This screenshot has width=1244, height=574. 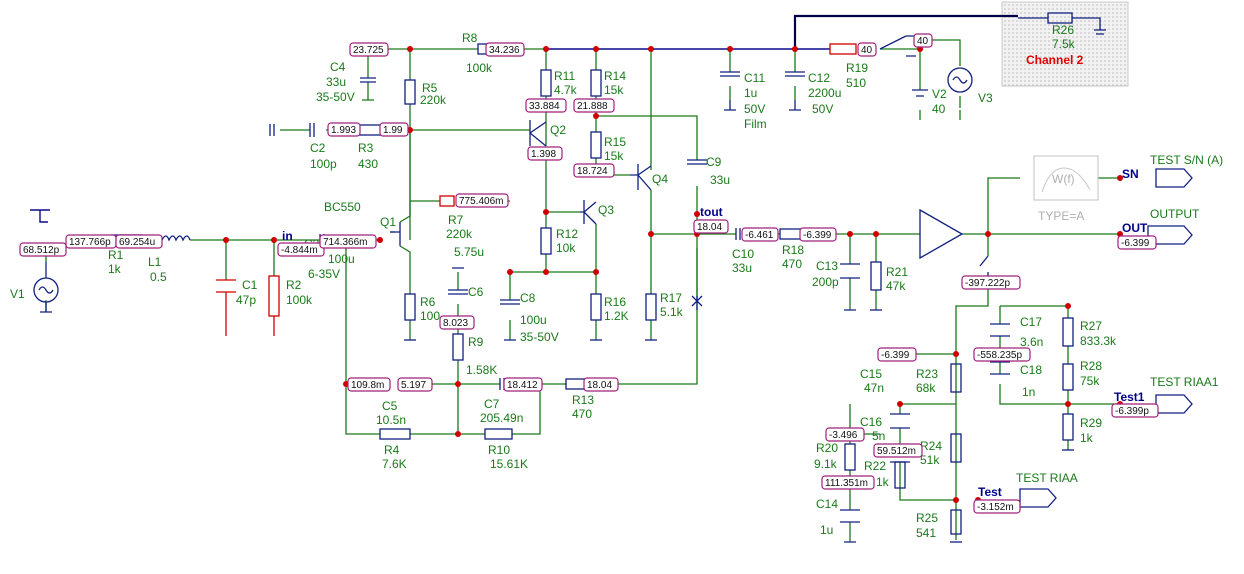 What do you see at coordinates (1174, 178) in the screenshot?
I see `port-sn` at bounding box center [1174, 178].